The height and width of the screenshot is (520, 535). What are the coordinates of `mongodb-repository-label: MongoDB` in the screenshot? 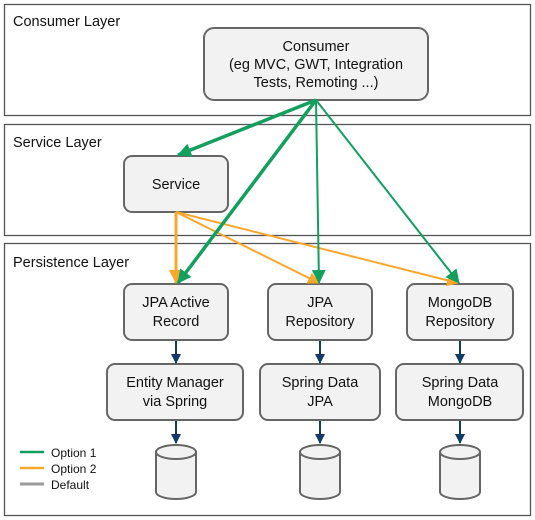 It's located at (460, 303).